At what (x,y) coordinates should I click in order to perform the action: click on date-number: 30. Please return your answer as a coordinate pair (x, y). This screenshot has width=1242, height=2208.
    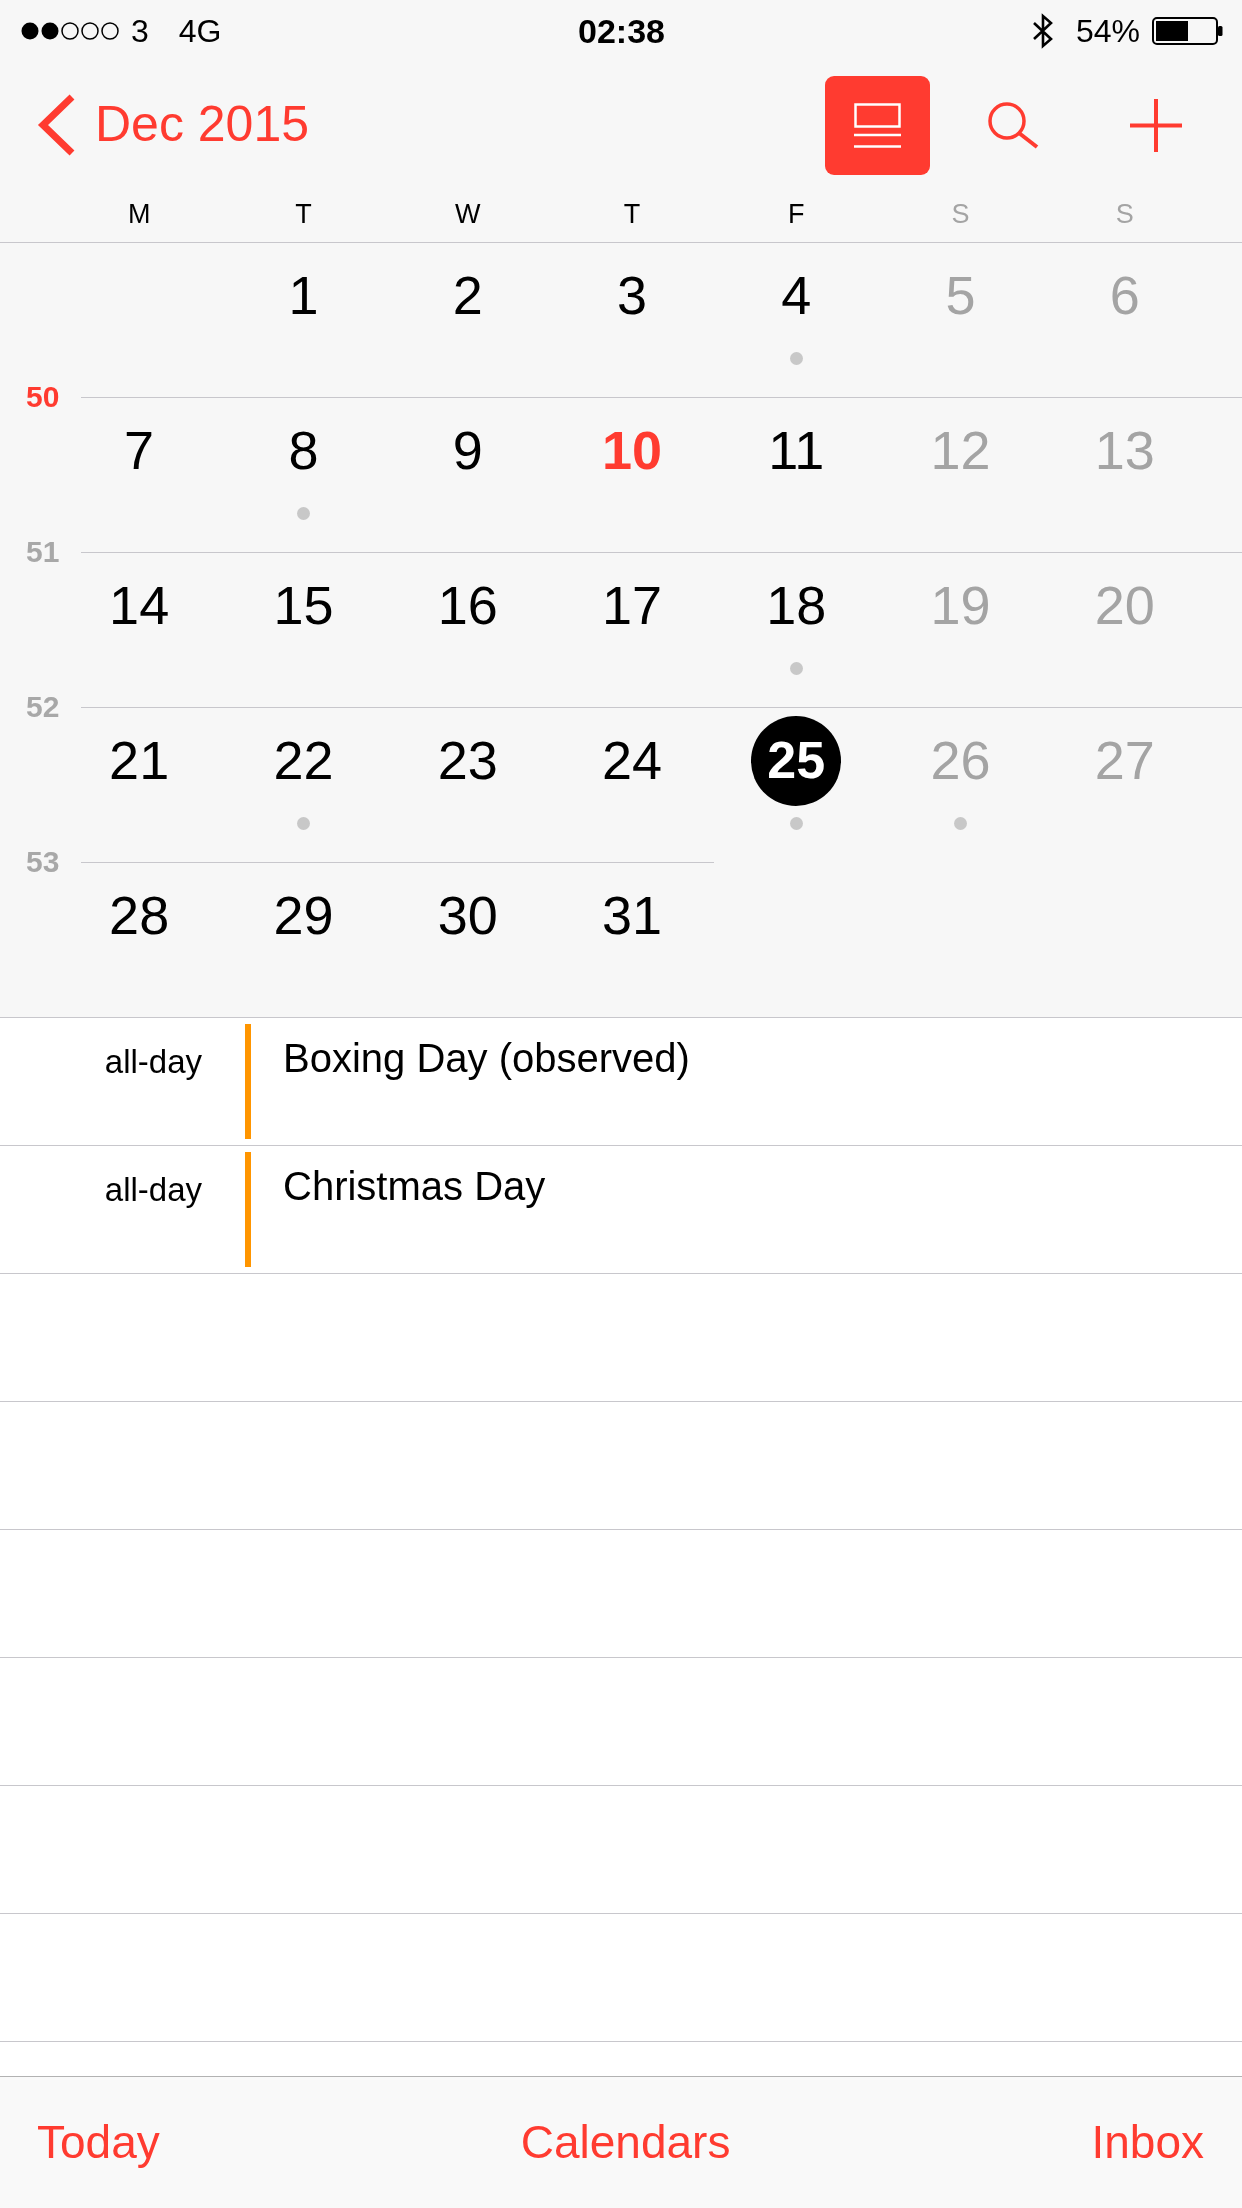
    Looking at the image, I should click on (467, 916).